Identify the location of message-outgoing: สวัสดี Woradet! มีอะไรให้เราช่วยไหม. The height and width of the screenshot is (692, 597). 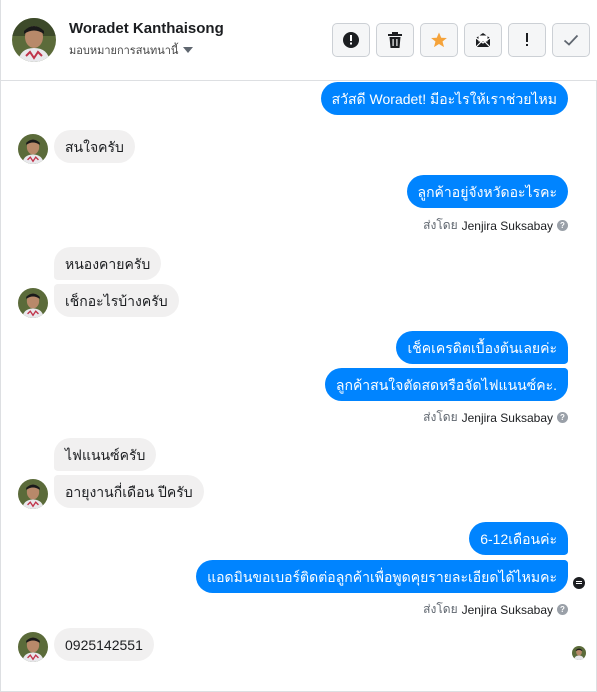
(444, 98).